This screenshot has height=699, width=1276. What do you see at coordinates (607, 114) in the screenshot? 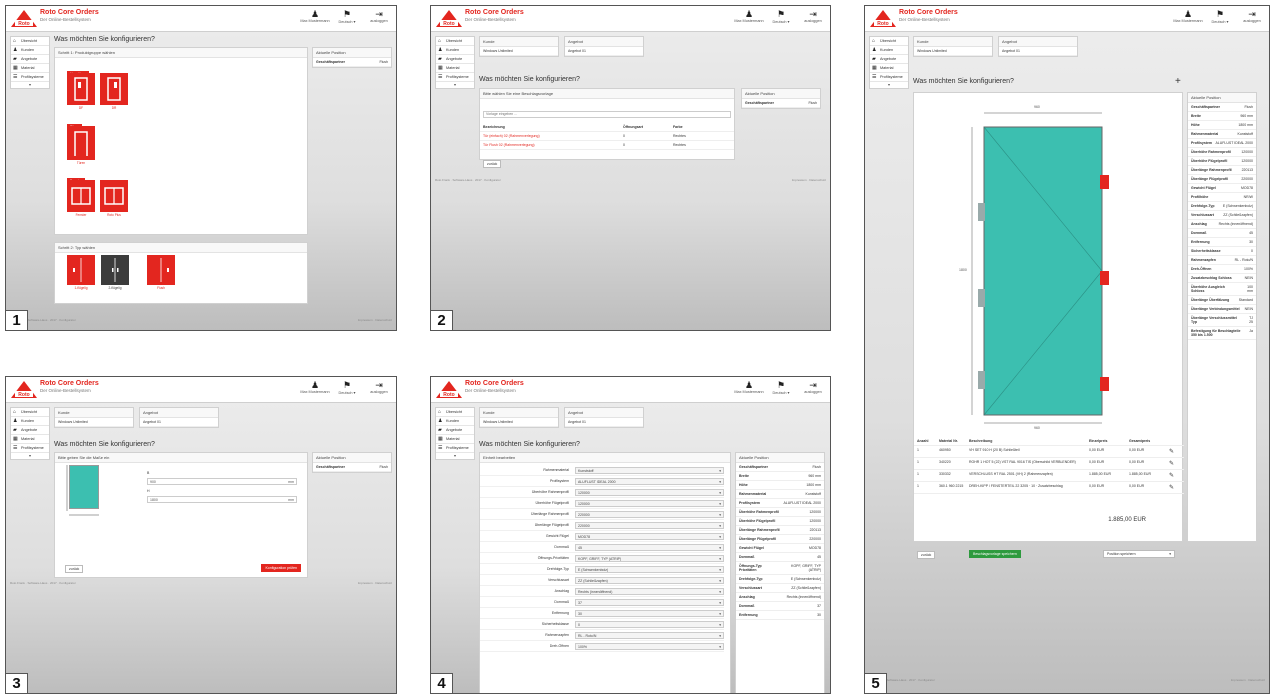
I see `template-search-input` at bounding box center [607, 114].